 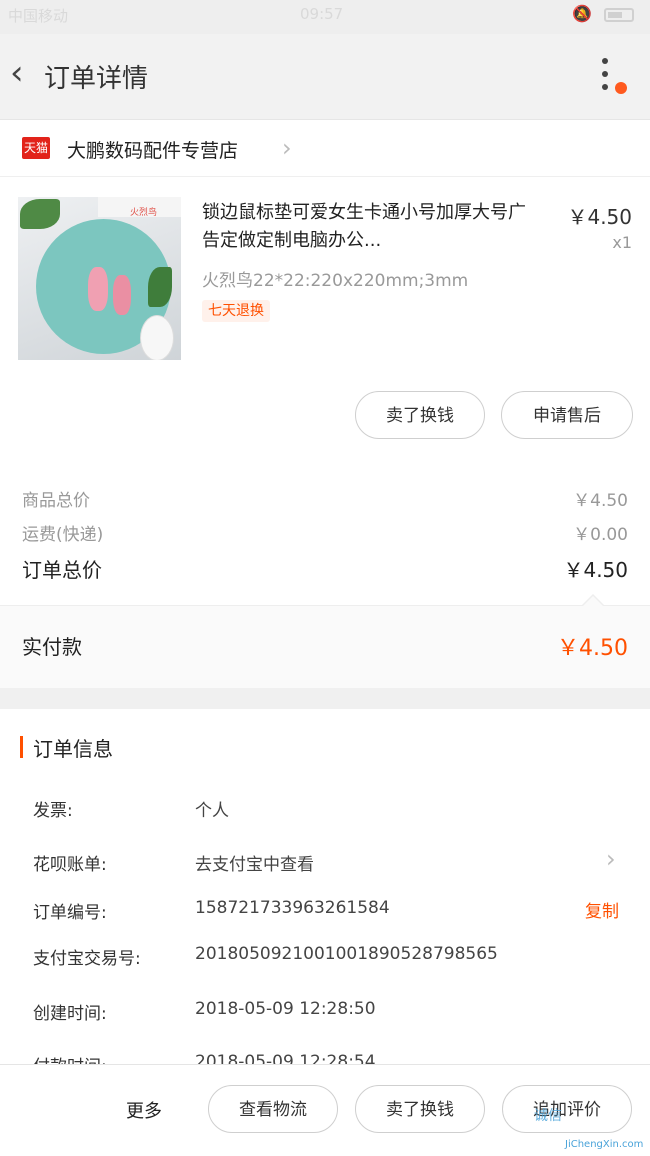 I want to click on shipping-value: ￥0.00, so click(x=600, y=535).